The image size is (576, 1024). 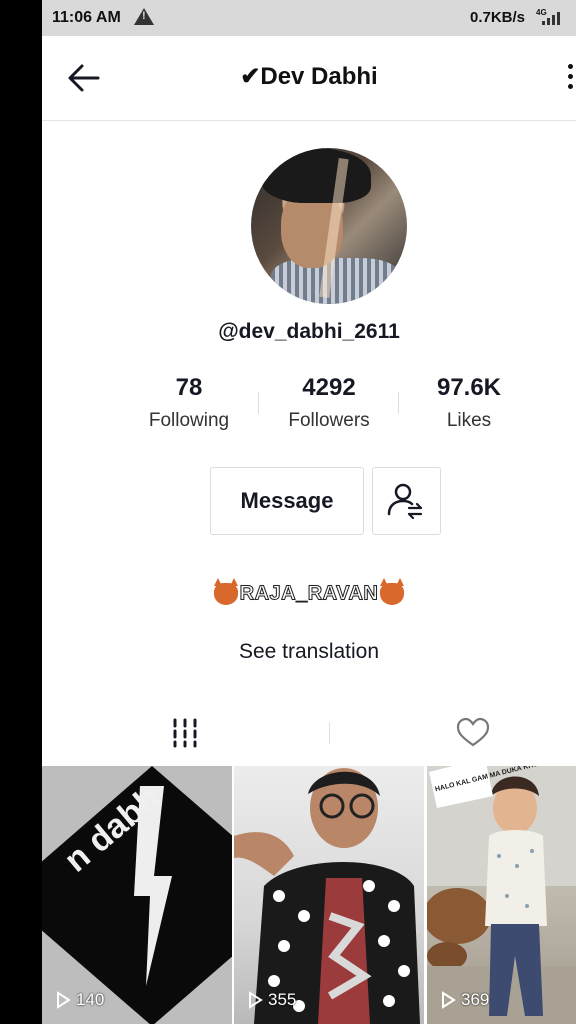 What do you see at coordinates (469, 420) in the screenshot?
I see `likes-label: Likes` at bounding box center [469, 420].